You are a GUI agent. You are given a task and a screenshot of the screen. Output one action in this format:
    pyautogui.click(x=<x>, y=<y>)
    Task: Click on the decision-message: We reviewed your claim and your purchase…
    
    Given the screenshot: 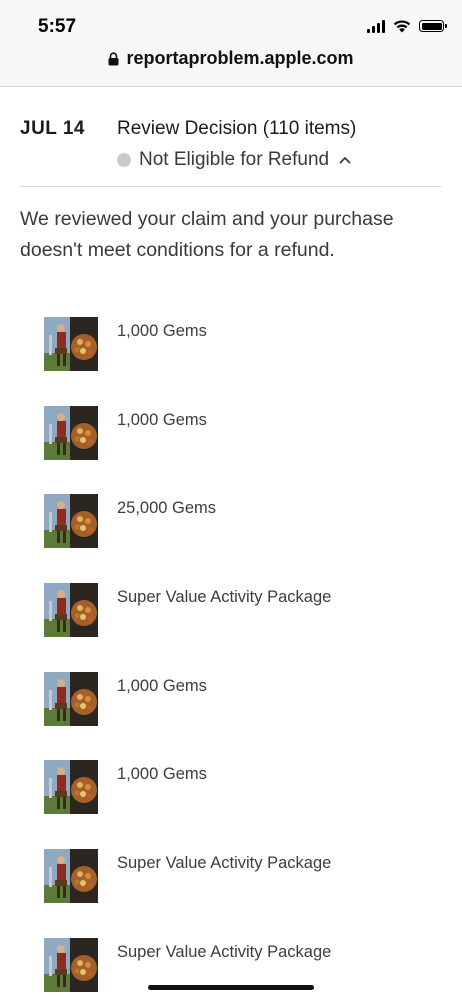 What is the action you would take?
    pyautogui.click(x=207, y=234)
    